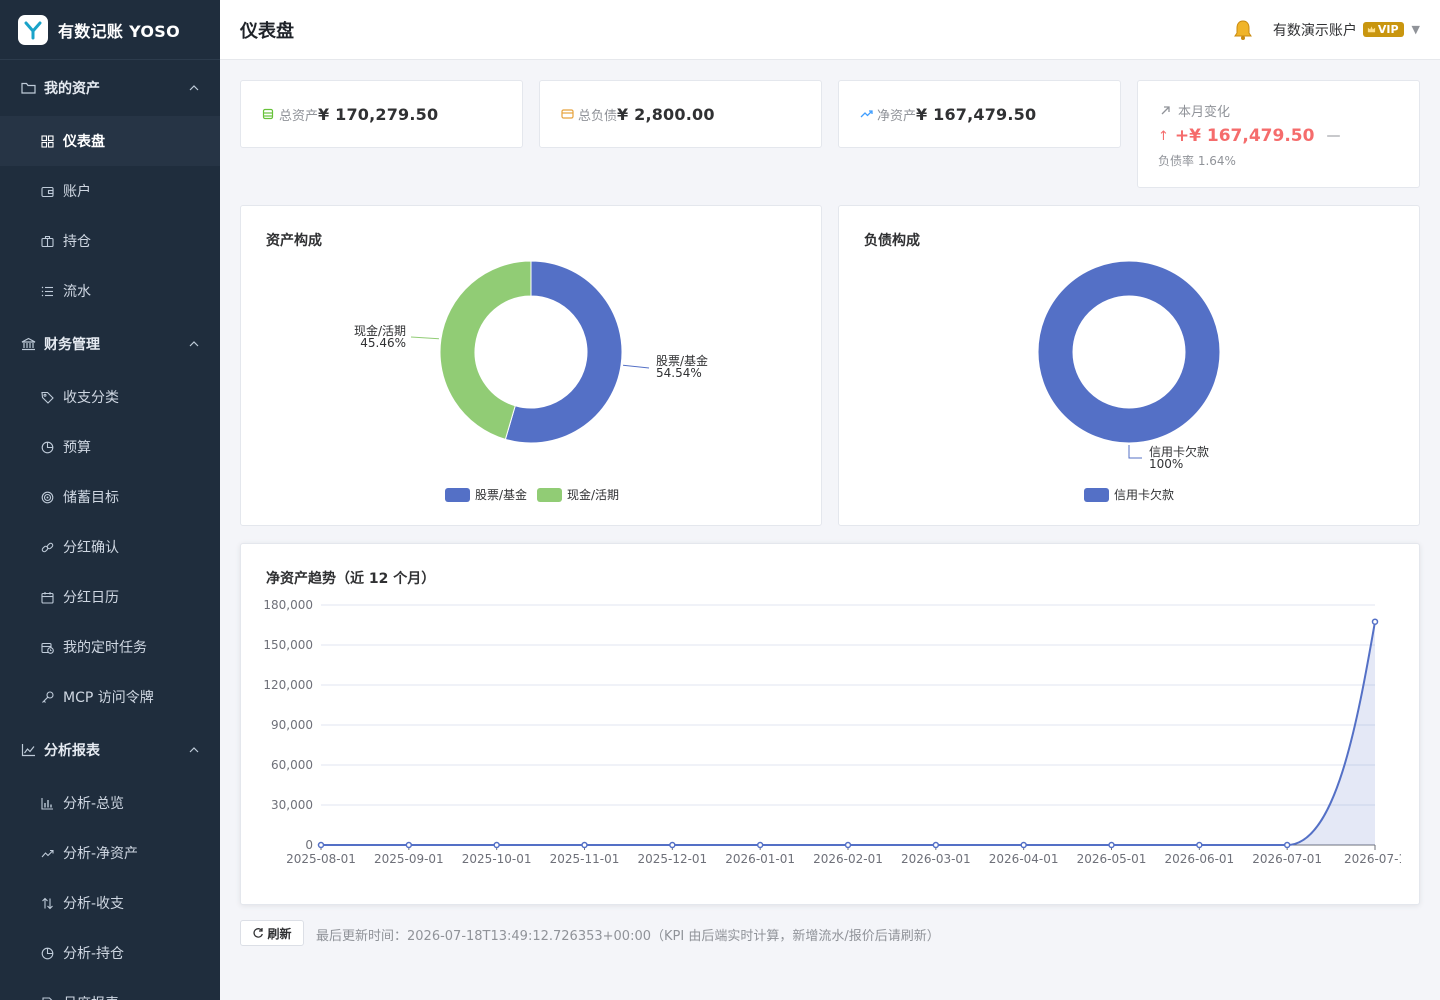 This screenshot has height=1000, width=1440. I want to click on sidebar-item-1-4: 分红日历, so click(110, 597).